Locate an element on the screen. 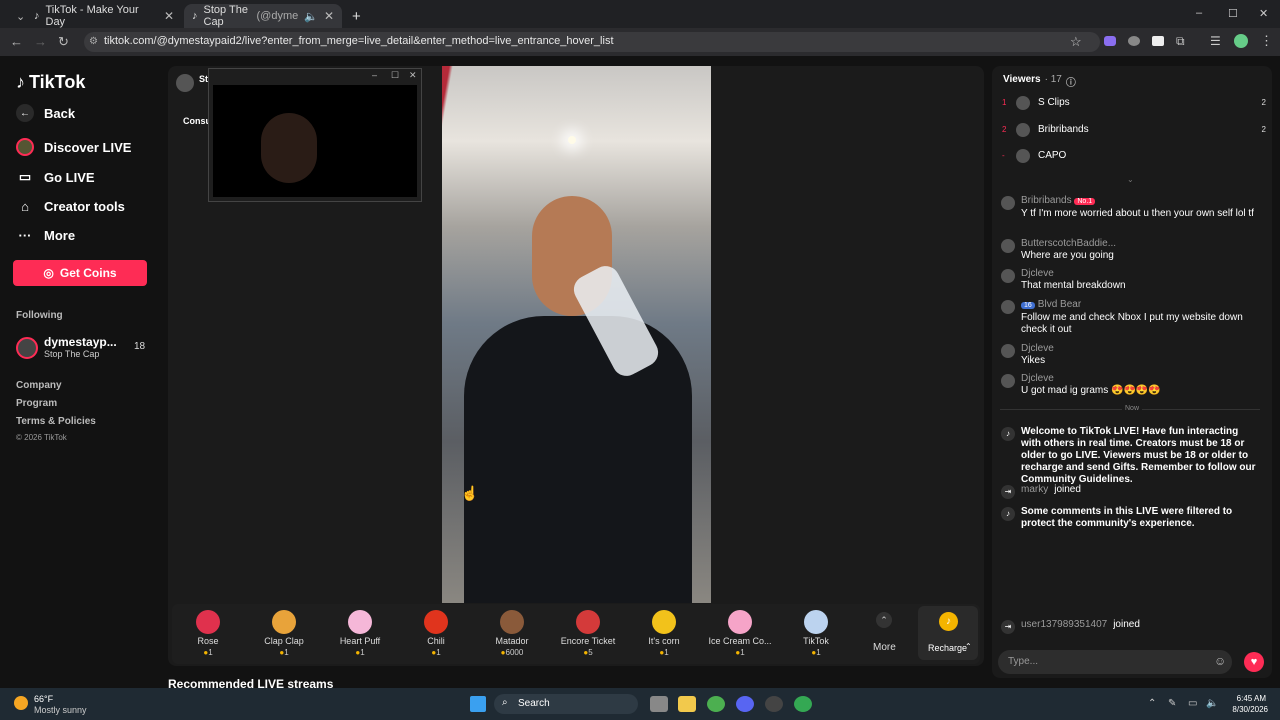 This screenshot has height=720, width=1280. footer-link-program: Program is located at coordinates (36, 403).